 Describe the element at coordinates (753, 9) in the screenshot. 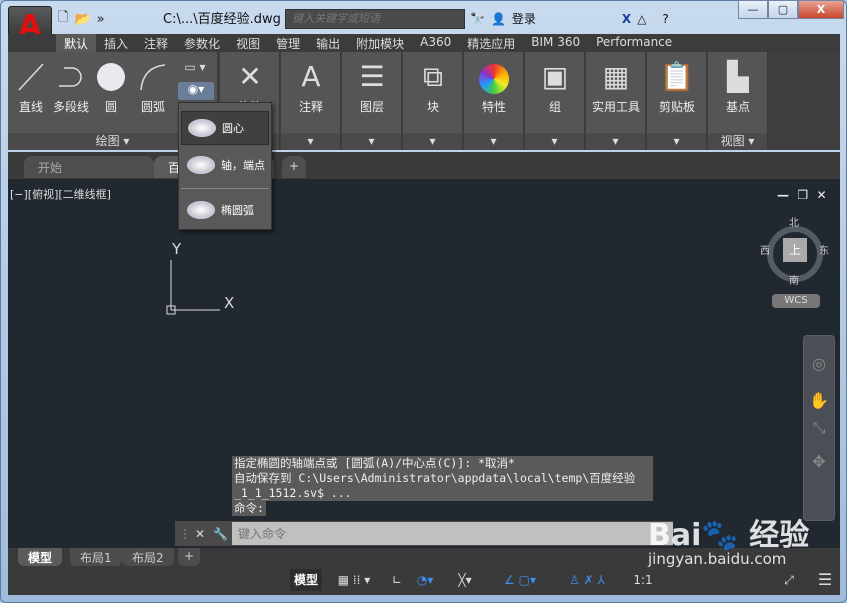

I see `minimize-button: —` at that location.